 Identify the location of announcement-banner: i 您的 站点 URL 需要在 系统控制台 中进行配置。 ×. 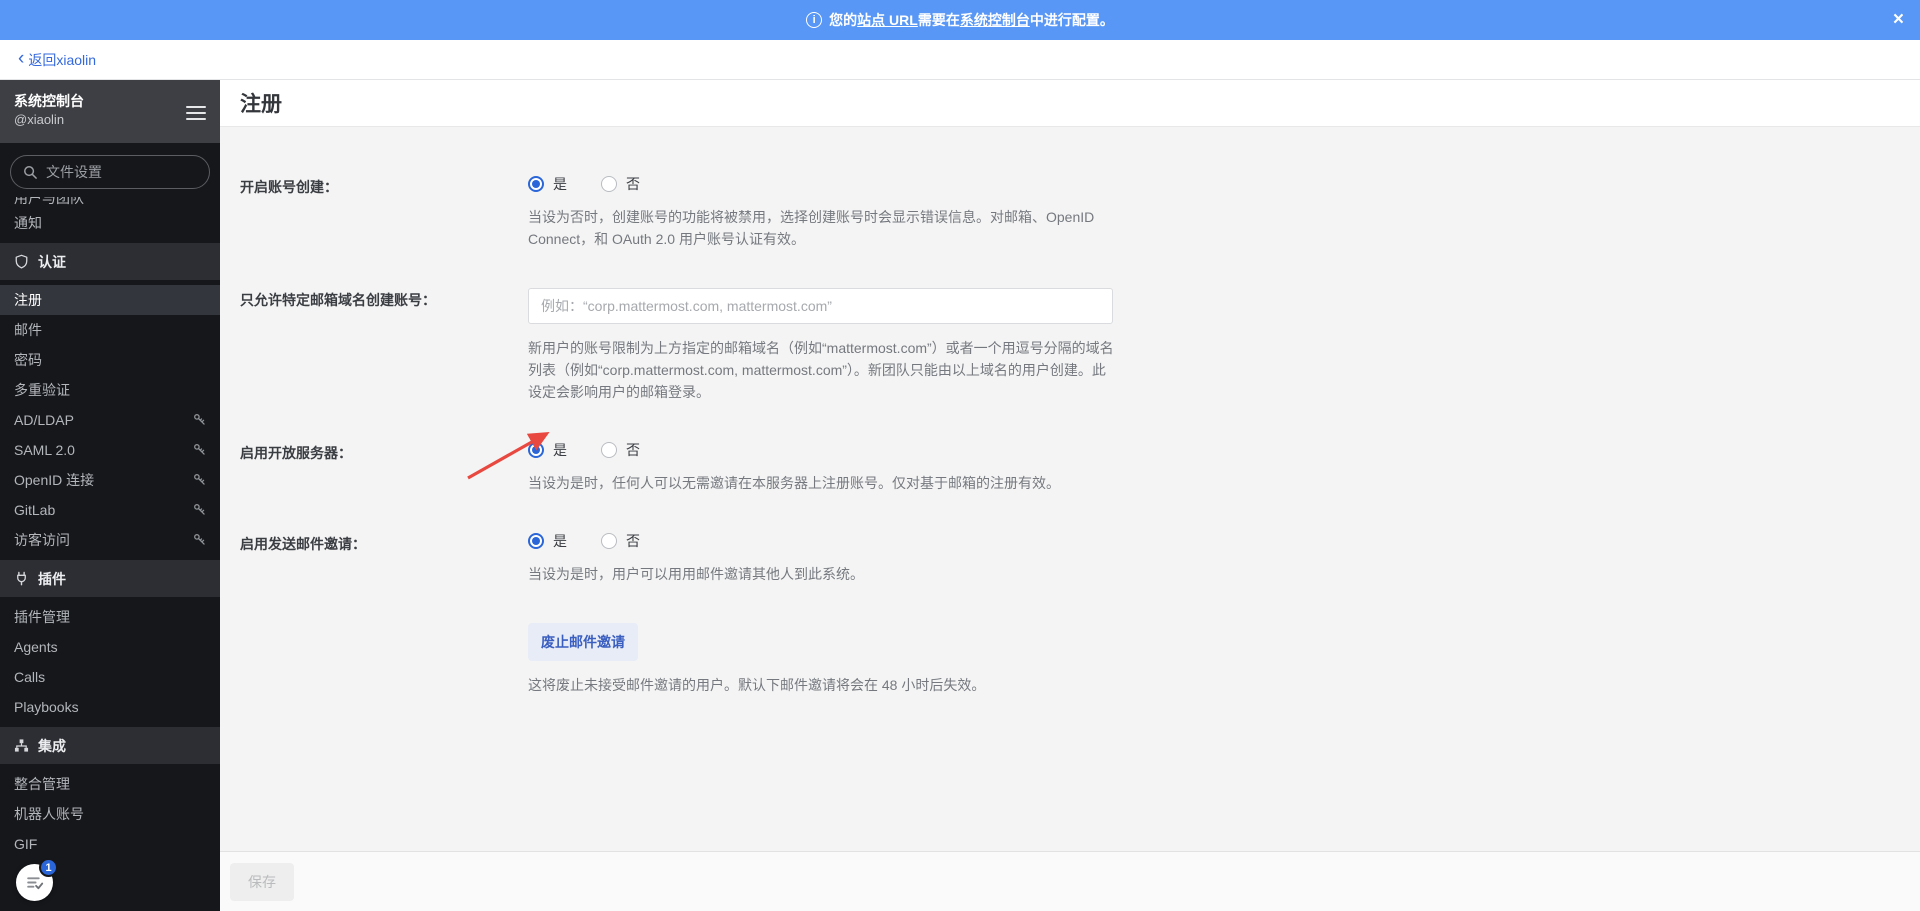
(960, 20).